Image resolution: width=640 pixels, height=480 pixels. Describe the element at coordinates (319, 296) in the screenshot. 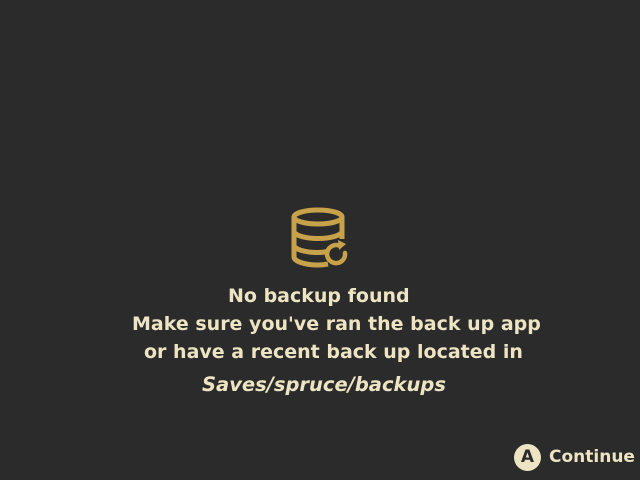

I see `no-backup-title: No backup found` at that location.